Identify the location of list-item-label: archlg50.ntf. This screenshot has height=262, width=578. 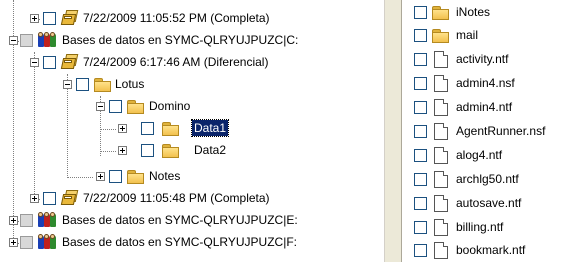
(487, 179).